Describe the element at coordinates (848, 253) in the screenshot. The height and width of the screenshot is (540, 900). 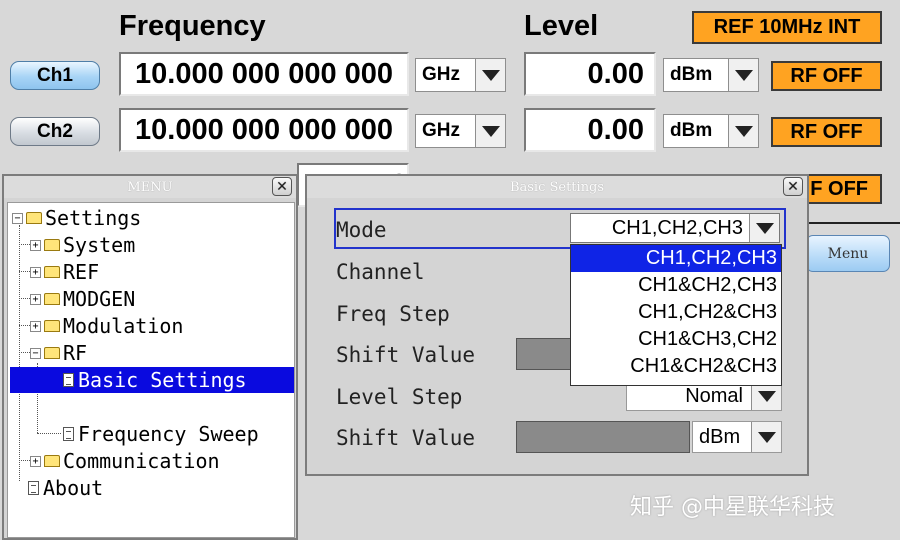
I see `menu-button: Menu` at that location.